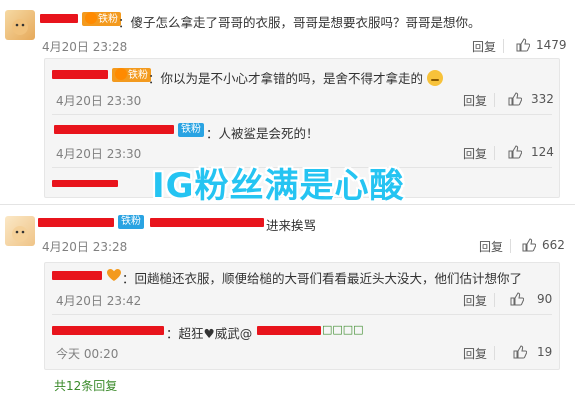  I want to click on reply-text: ：超狂♥威武@, so click(209, 333).